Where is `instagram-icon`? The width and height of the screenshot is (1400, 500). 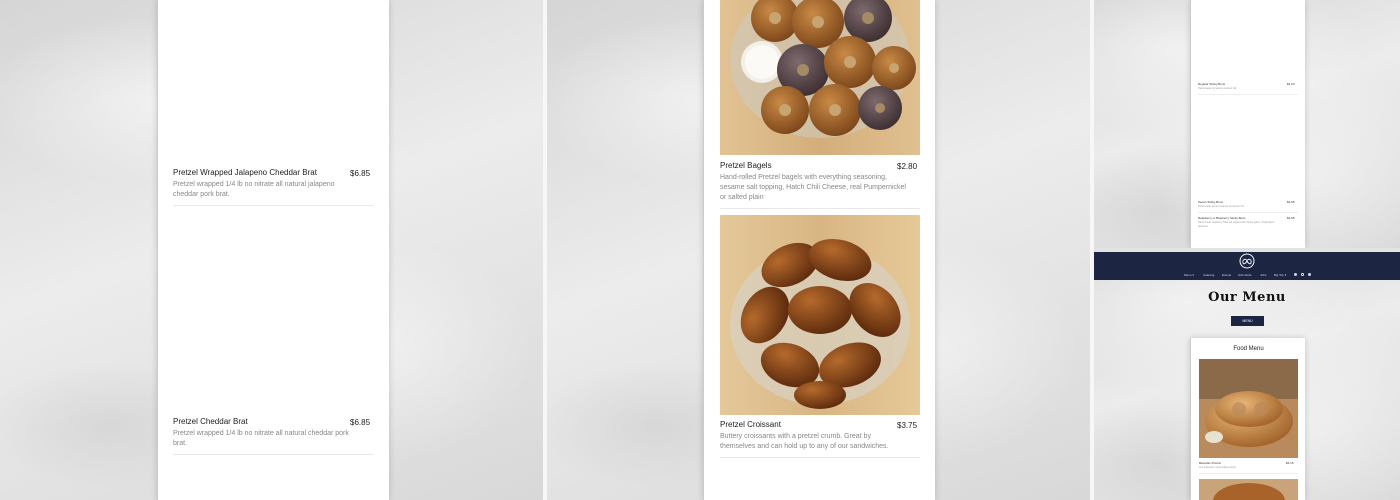
instagram-icon is located at coordinates (1302, 274).